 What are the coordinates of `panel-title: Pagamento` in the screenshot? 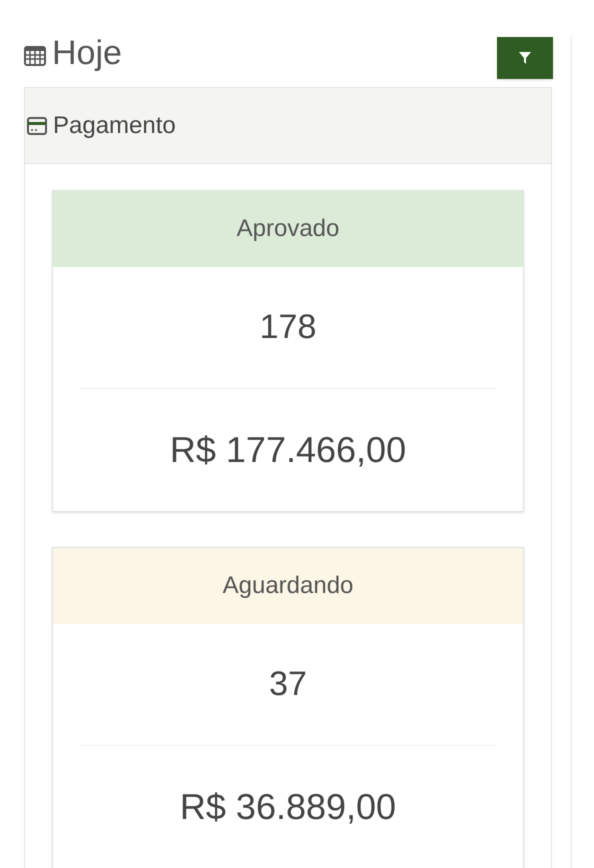 It's located at (114, 125).